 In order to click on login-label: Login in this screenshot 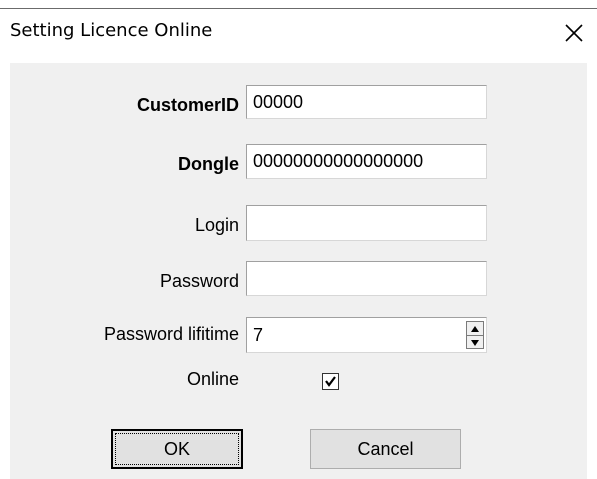, I will do `click(216, 225)`.